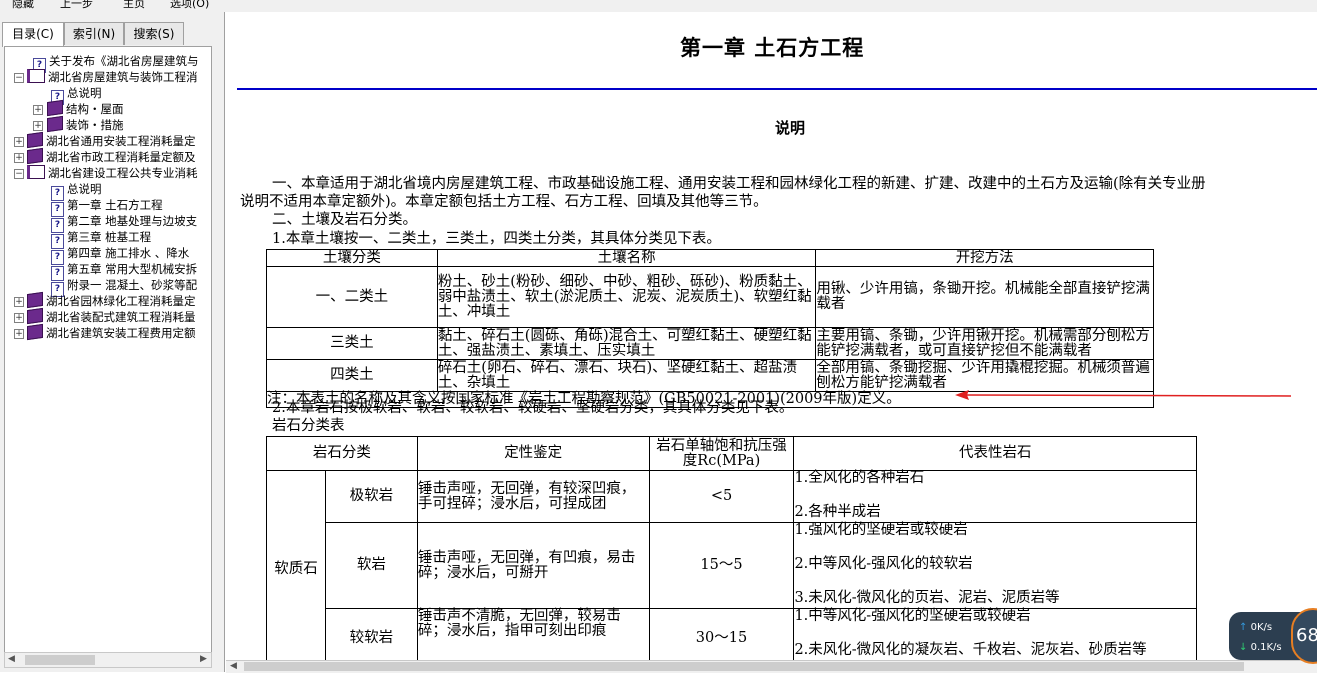 The height and width of the screenshot is (673, 1317). I want to click on nav-tabs: 目录(C) 索引(N) 搜索(S), so click(112, 34).